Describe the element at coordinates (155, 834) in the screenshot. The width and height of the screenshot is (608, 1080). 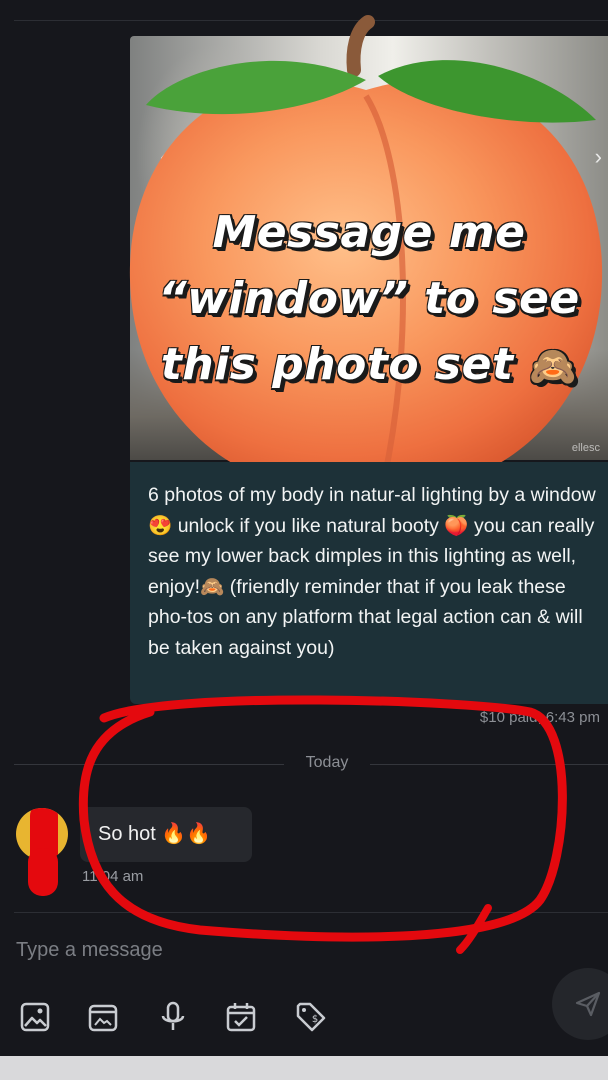
I see `incoming-message-text: So hot 🔥🔥` at that location.